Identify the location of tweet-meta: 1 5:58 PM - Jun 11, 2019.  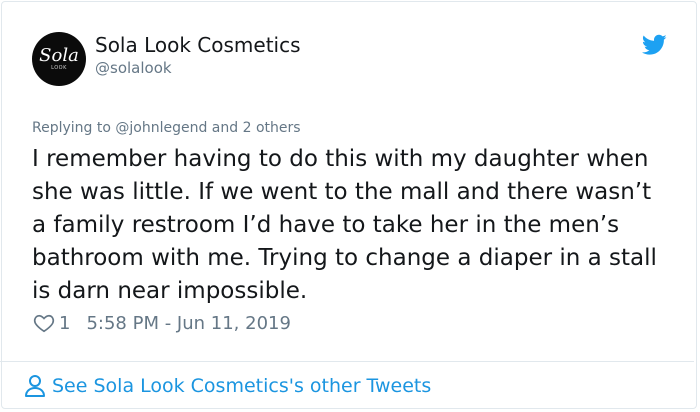
(162, 323).